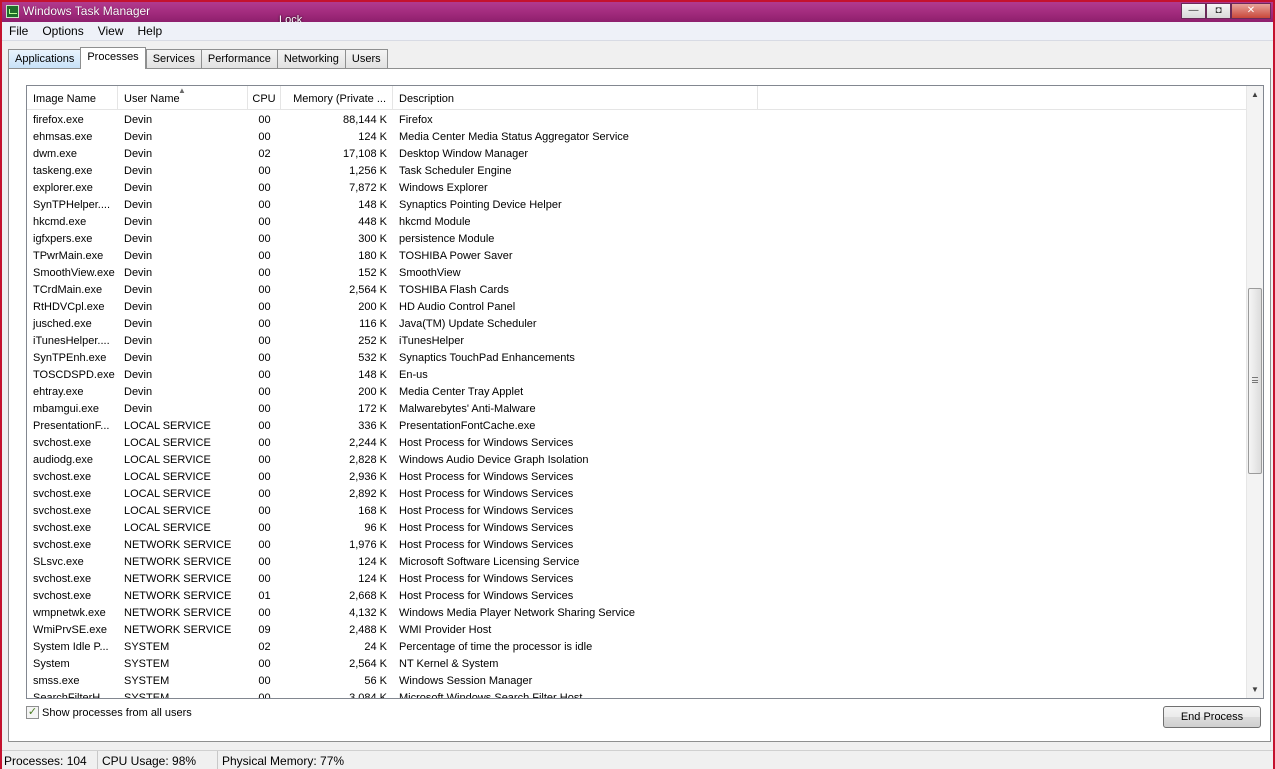  Describe the element at coordinates (58, 120) in the screenshot. I see `cell-image-name: firefox.exe` at that location.